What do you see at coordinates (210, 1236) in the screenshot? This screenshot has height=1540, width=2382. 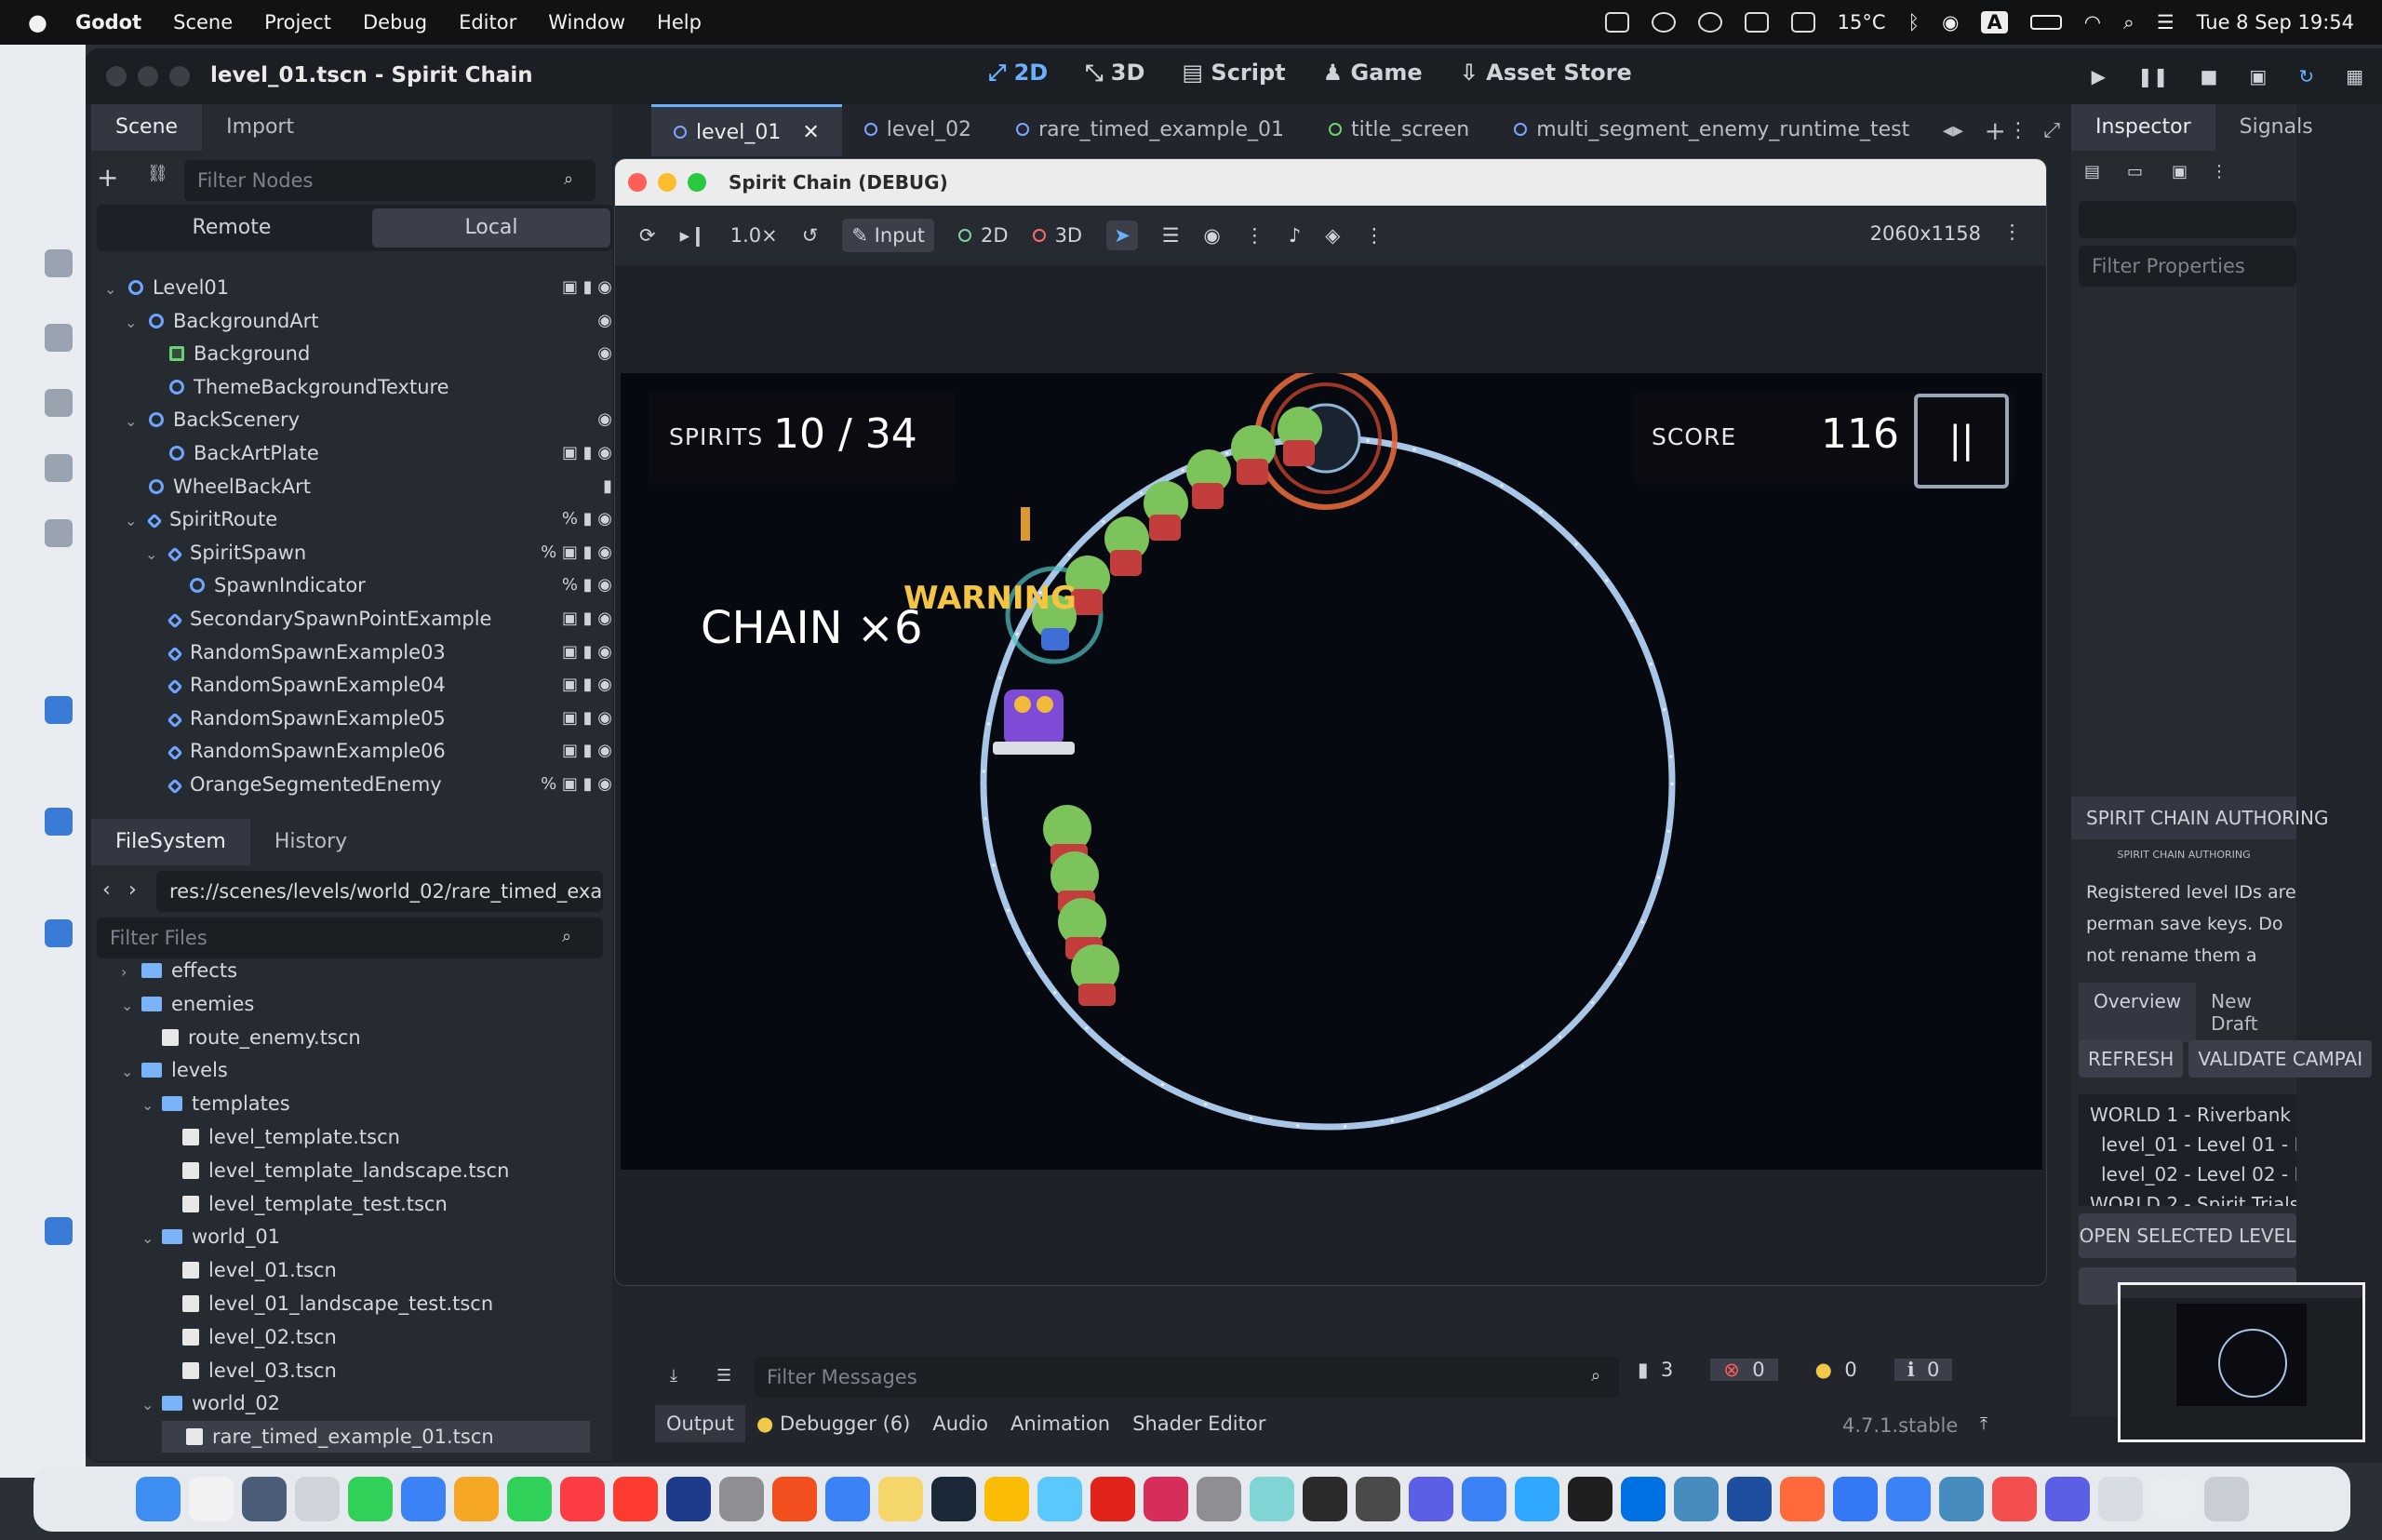 I see `folder-item: ⌄ world_01` at bounding box center [210, 1236].